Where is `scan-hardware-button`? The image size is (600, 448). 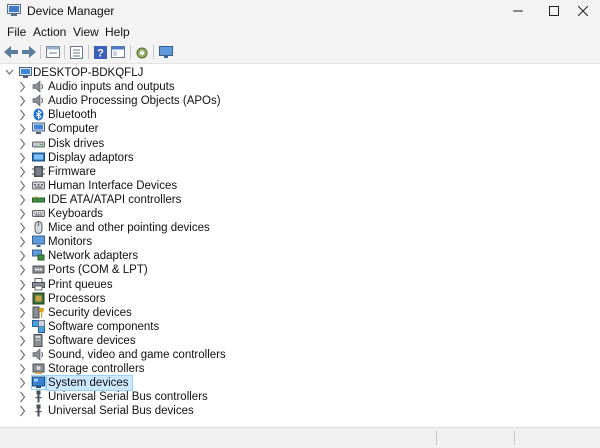
scan-hardware-button is located at coordinates (142, 52).